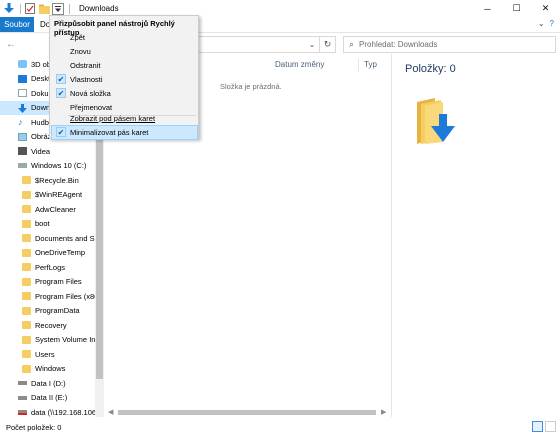  Describe the element at coordinates (545, 8) in the screenshot. I see `close-button: ✕` at that location.